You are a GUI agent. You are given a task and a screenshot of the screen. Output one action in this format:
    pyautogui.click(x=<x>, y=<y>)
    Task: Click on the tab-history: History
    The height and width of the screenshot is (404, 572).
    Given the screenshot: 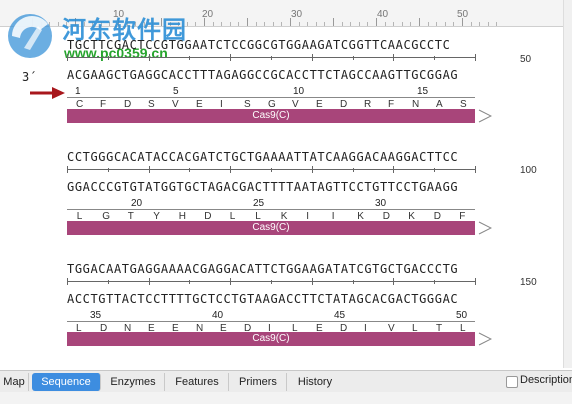 What is the action you would take?
    pyautogui.click(x=315, y=382)
    